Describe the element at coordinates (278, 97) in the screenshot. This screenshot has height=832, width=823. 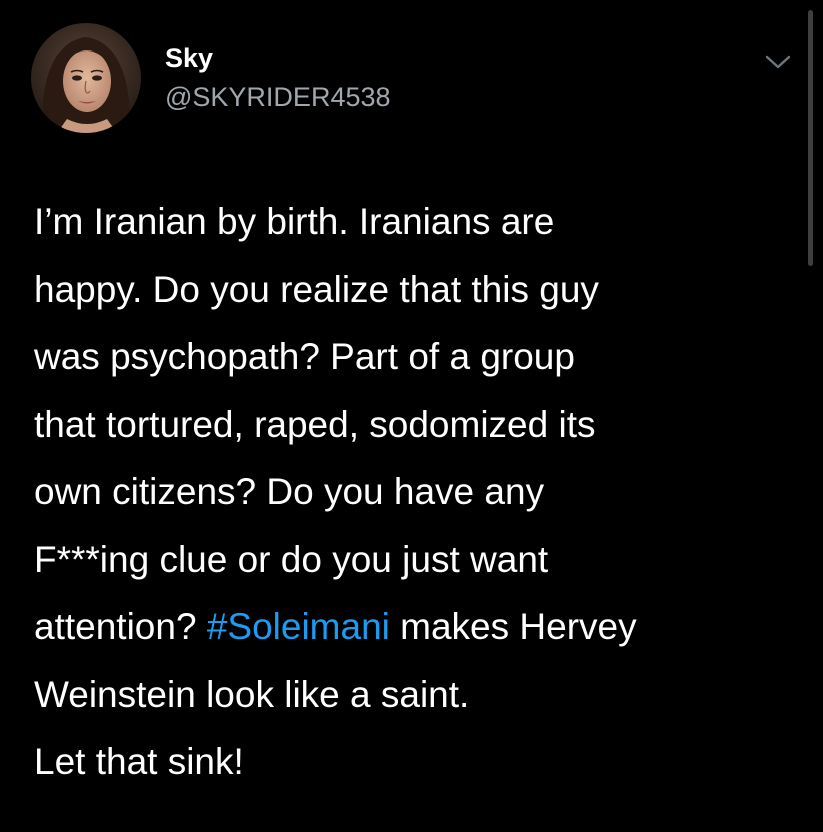
I see `user-handle: @SKYRIDER4538` at that location.